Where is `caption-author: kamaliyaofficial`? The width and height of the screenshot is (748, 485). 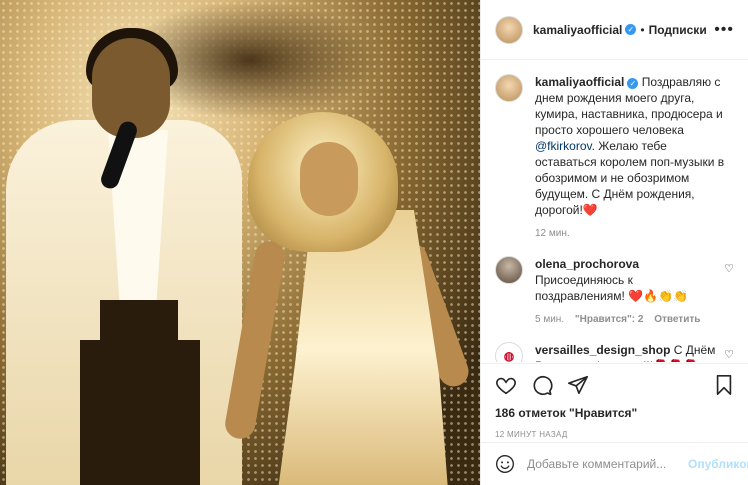
caption-author: kamaliyaofficial is located at coordinates (579, 82).